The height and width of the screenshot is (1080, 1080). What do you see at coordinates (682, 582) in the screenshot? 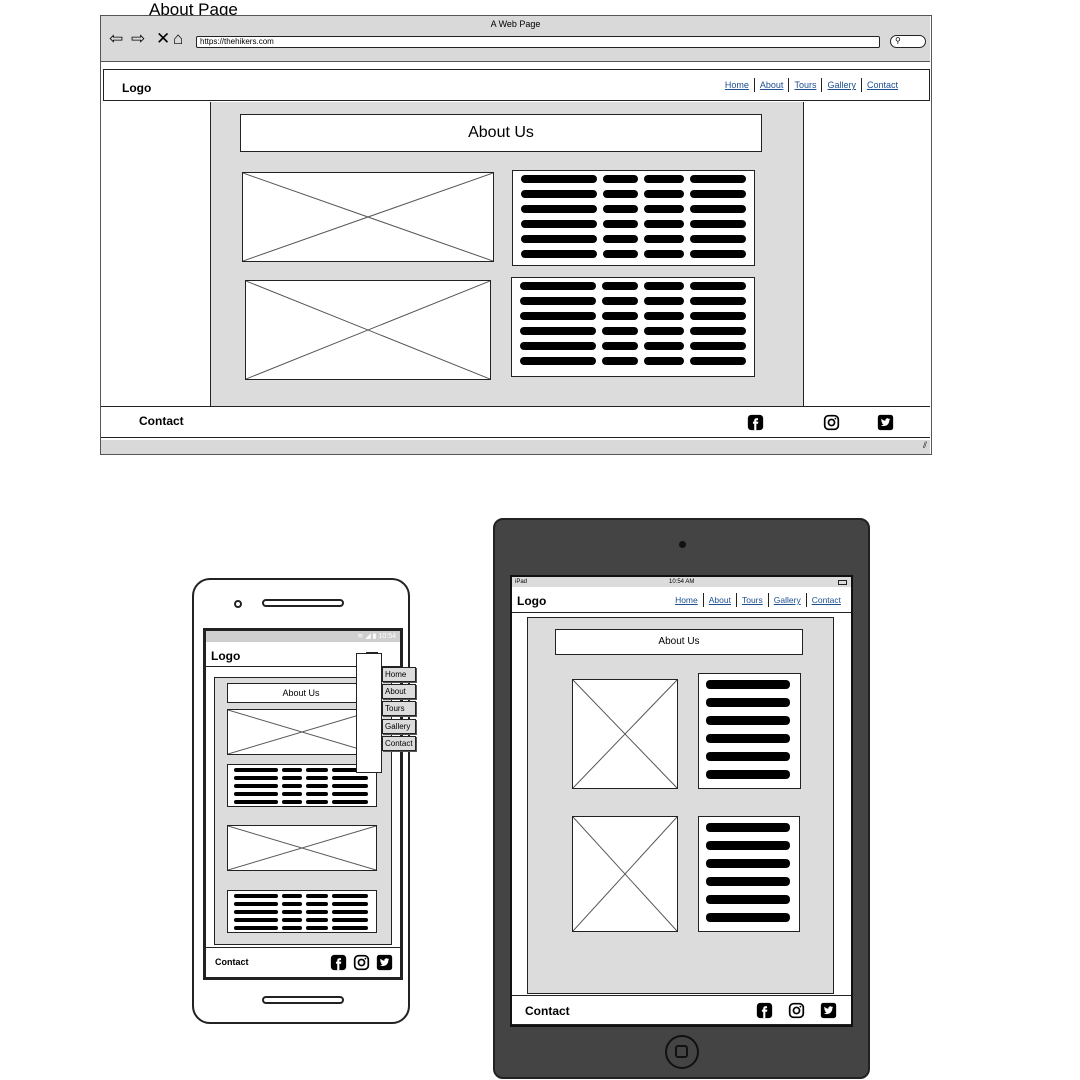
I see `status-time: 10:54 AM` at bounding box center [682, 582].